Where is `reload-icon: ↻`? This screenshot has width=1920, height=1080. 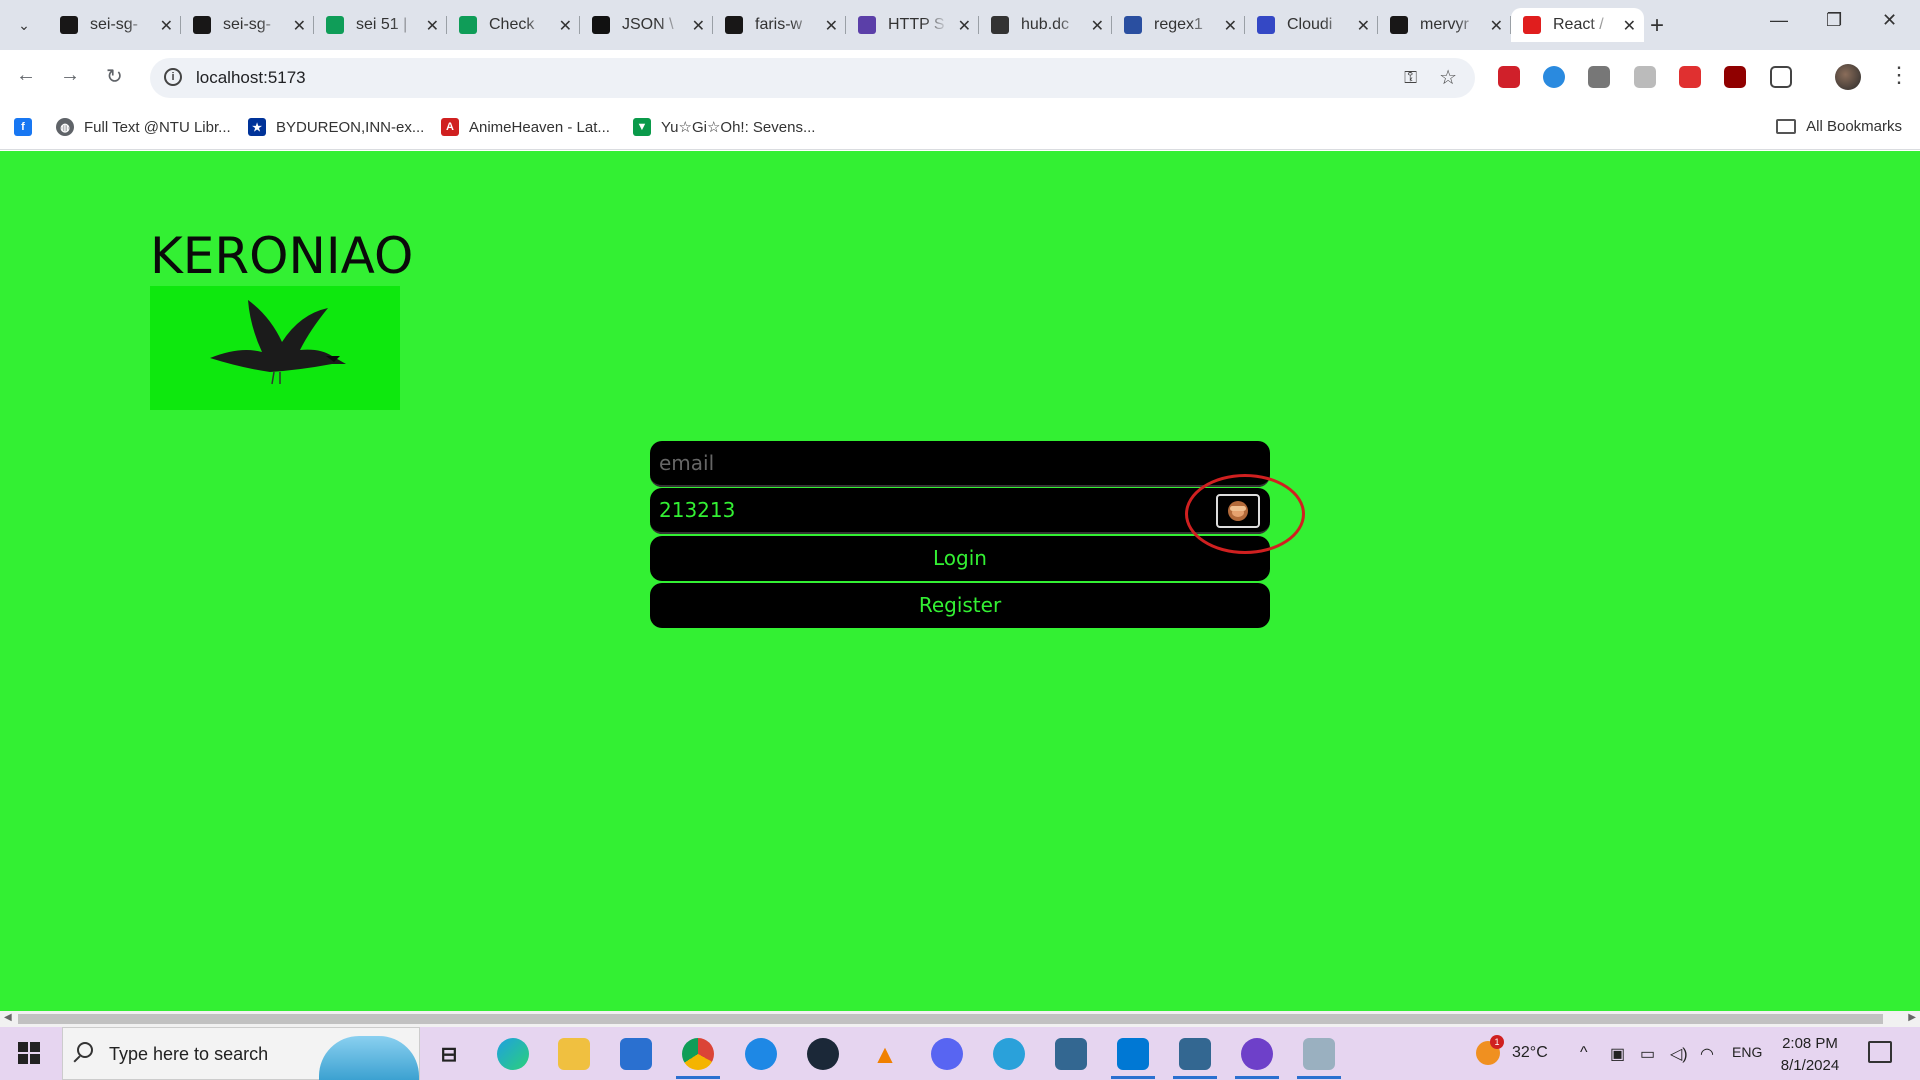
reload-icon: ↻ is located at coordinates (114, 76).